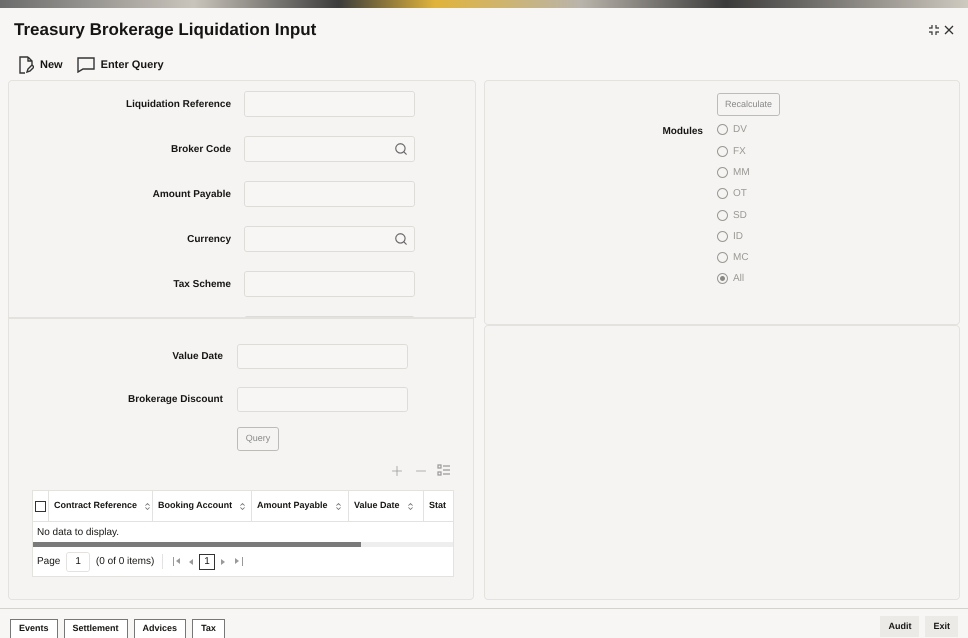 The image size is (968, 638). What do you see at coordinates (174, 400) in the screenshot?
I see `field-label: Brokerage Discount` at bounding box center [174, 400].